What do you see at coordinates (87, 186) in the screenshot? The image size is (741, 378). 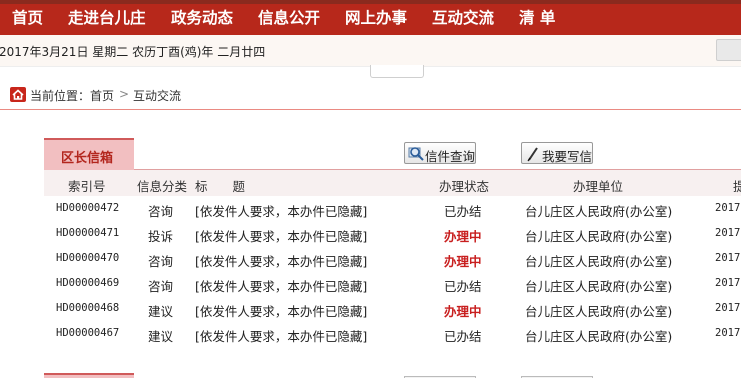 I see `column-header-index: 索引号` at bounding box center [87, 186].